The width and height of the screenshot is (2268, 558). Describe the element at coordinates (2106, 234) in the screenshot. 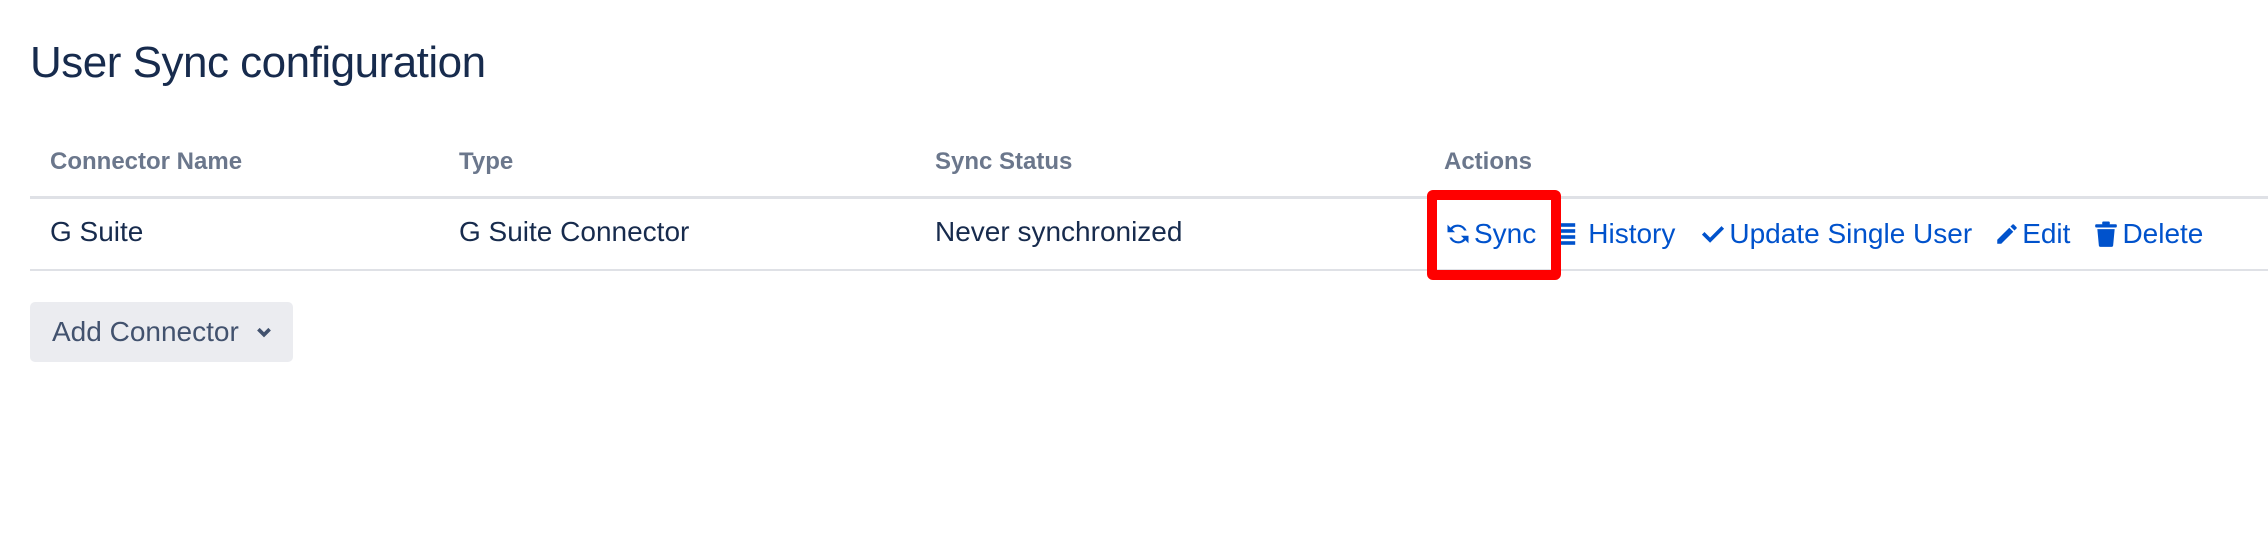

I see `trash-icon` at that location.